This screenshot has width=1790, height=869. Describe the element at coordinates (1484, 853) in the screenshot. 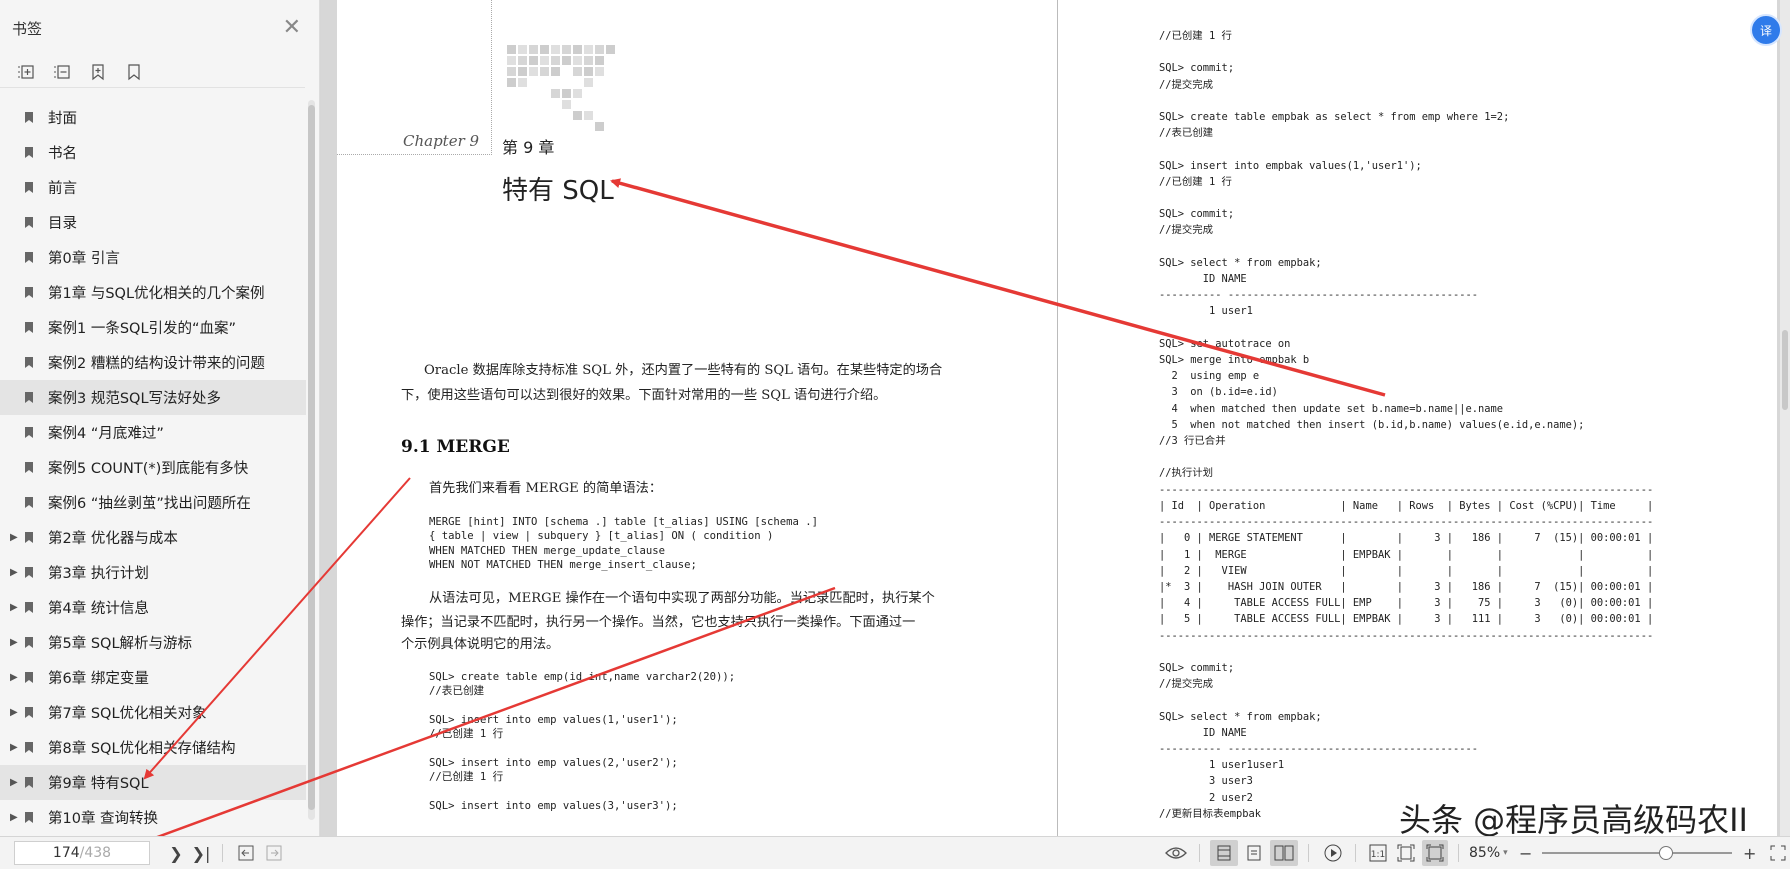

I see `zoom-level: 85%` at that location.